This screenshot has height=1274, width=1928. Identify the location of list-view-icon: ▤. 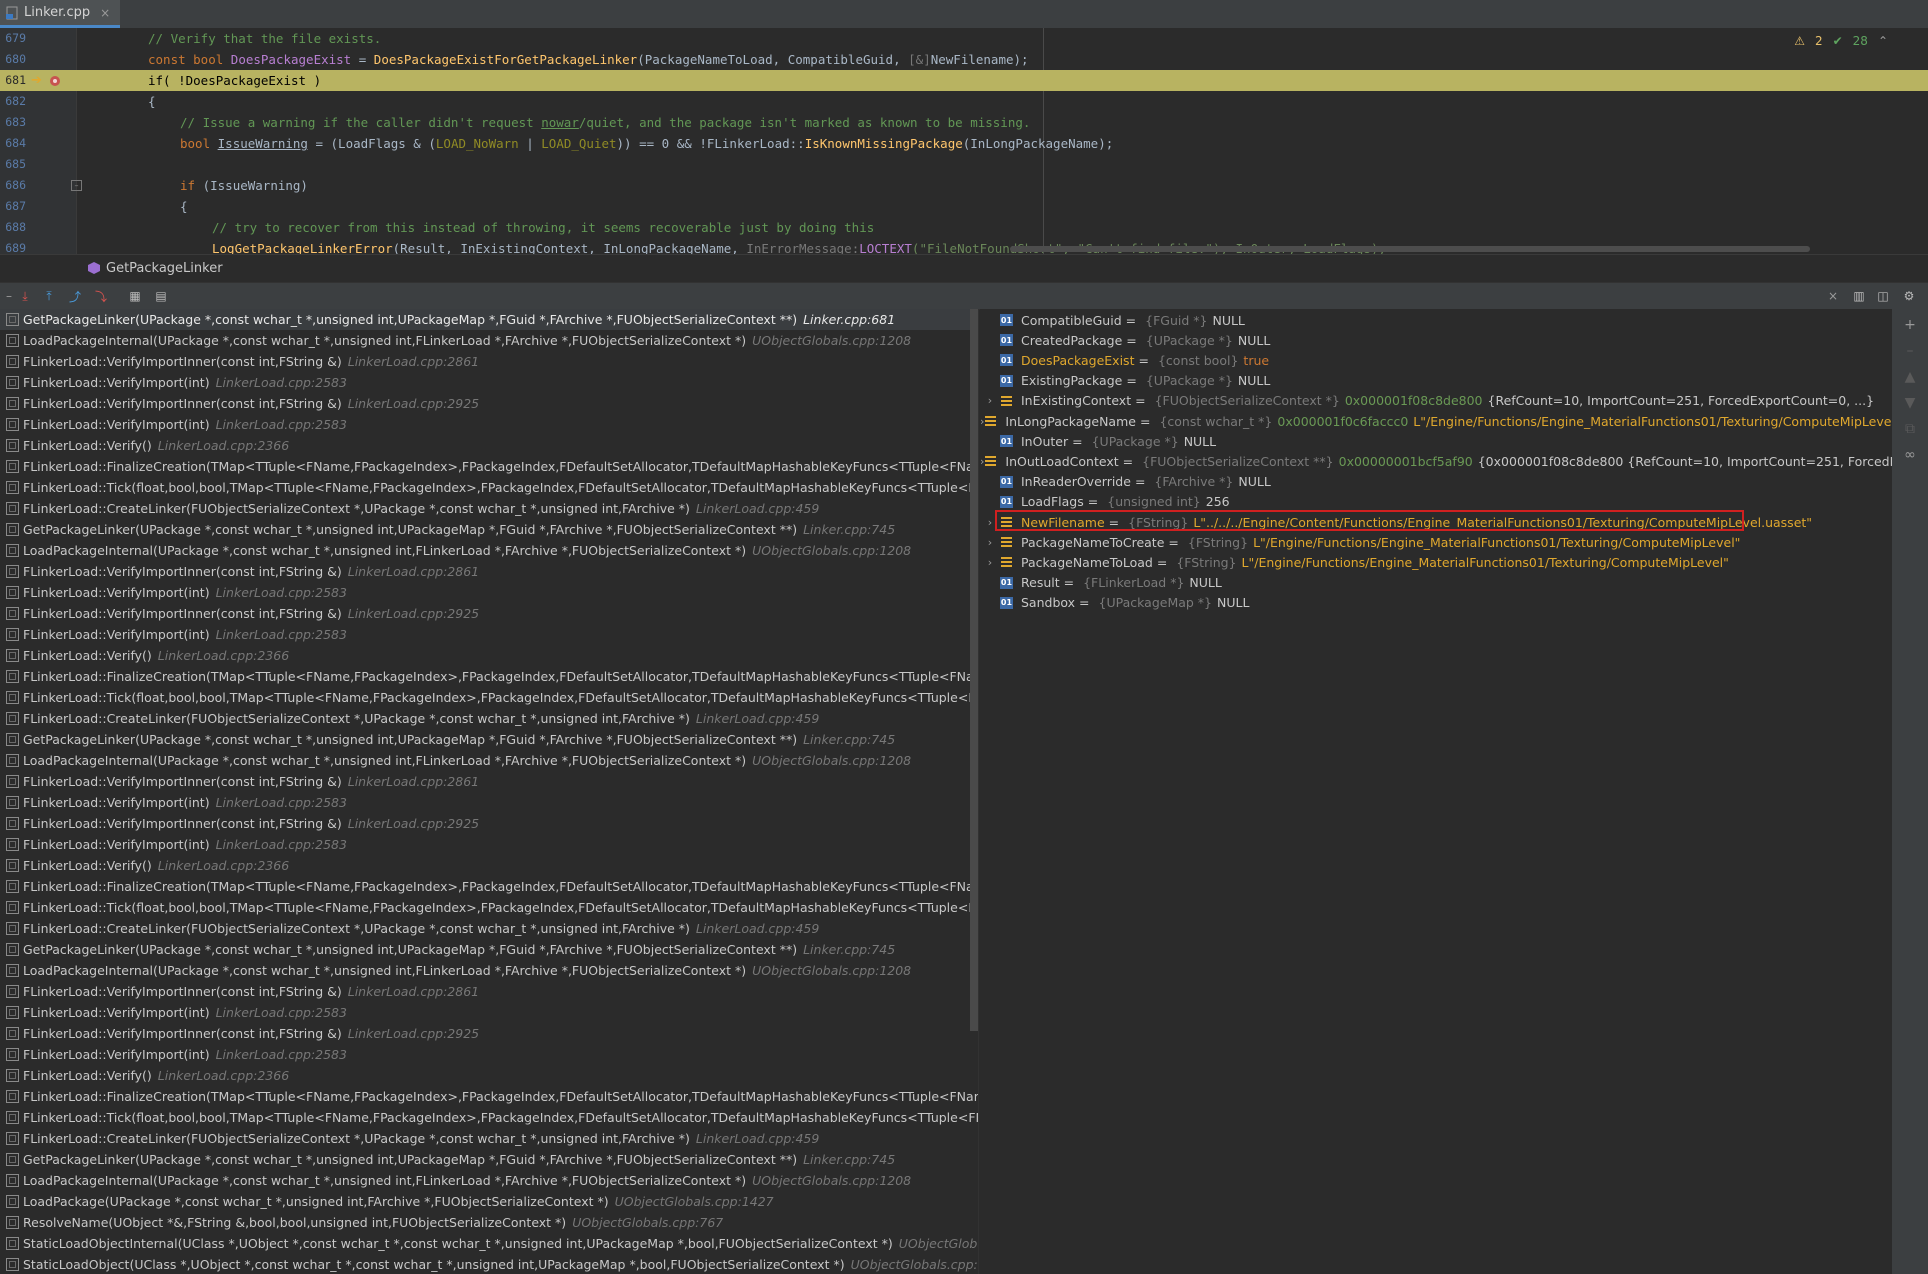
(161, 296).